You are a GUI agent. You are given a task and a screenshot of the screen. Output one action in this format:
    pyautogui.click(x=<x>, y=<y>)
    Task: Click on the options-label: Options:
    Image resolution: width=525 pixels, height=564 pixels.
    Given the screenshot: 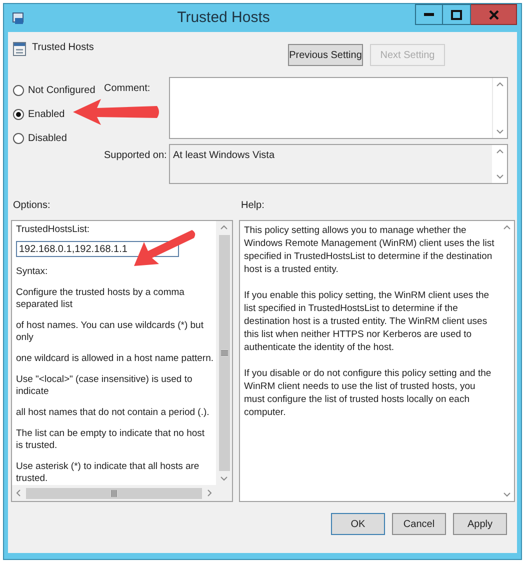 What is the action you would take?
    pyautogui.click(x=32, y=206)
    